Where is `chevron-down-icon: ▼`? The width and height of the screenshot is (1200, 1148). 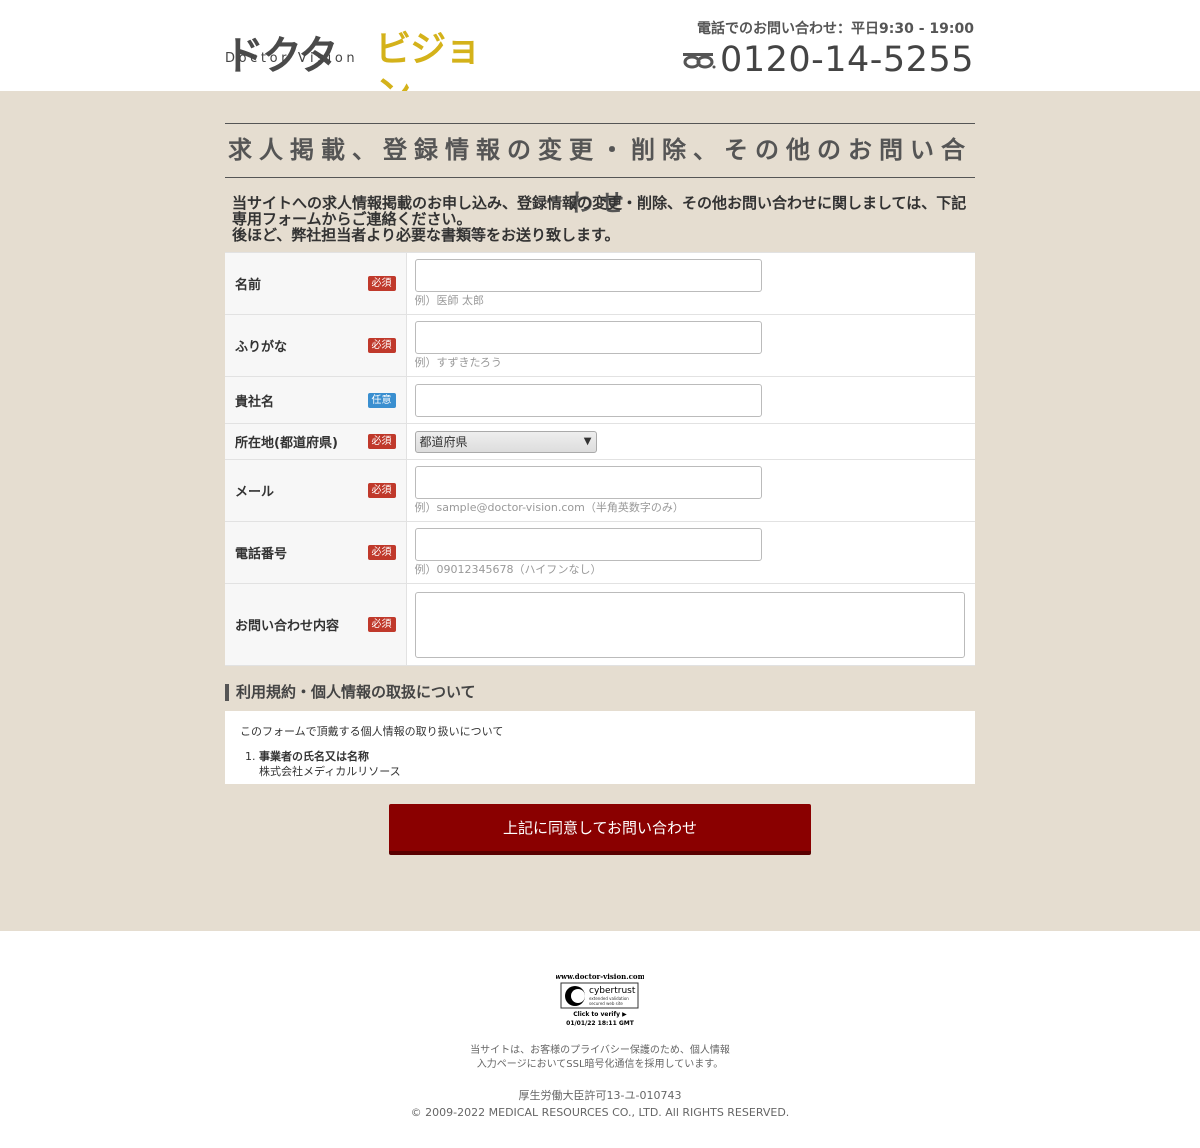 chevron-down-icon: ▼ is located at coordinates (587, 441).